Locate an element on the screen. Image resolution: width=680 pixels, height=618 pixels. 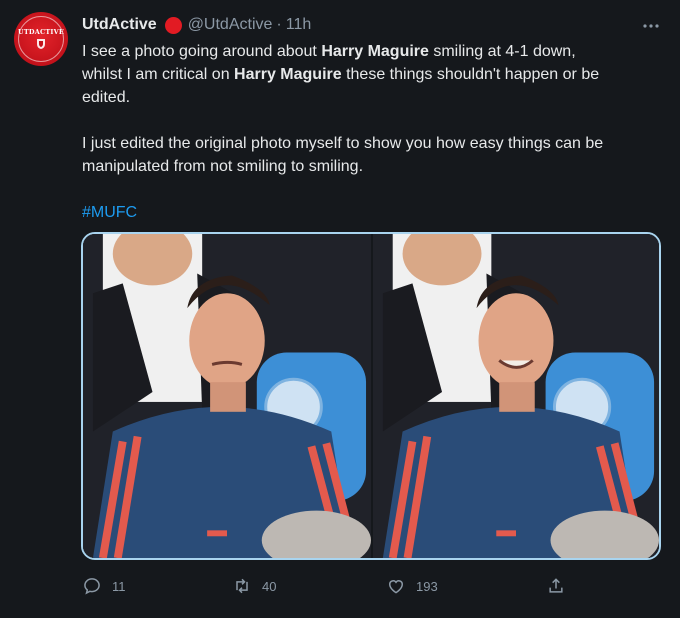
avatar-logo-text: UTDACTIVE is located at coordinates (41, 32).